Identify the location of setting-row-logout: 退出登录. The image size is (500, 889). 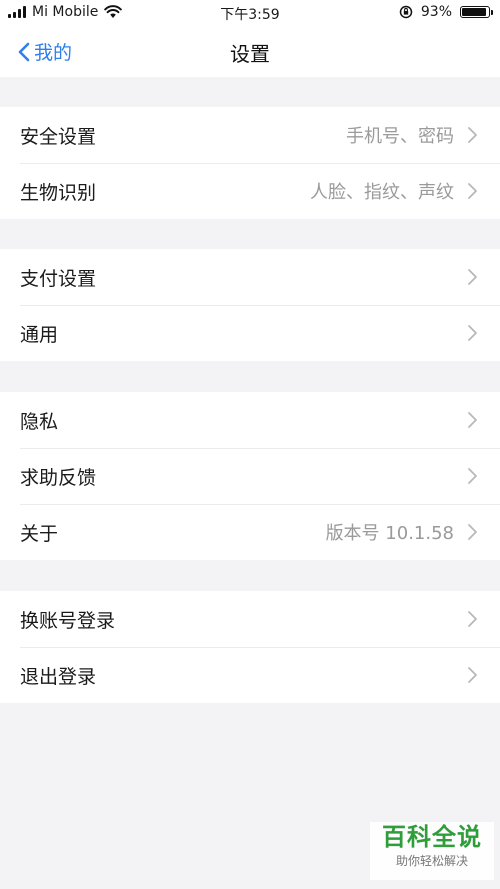
(250, 675).